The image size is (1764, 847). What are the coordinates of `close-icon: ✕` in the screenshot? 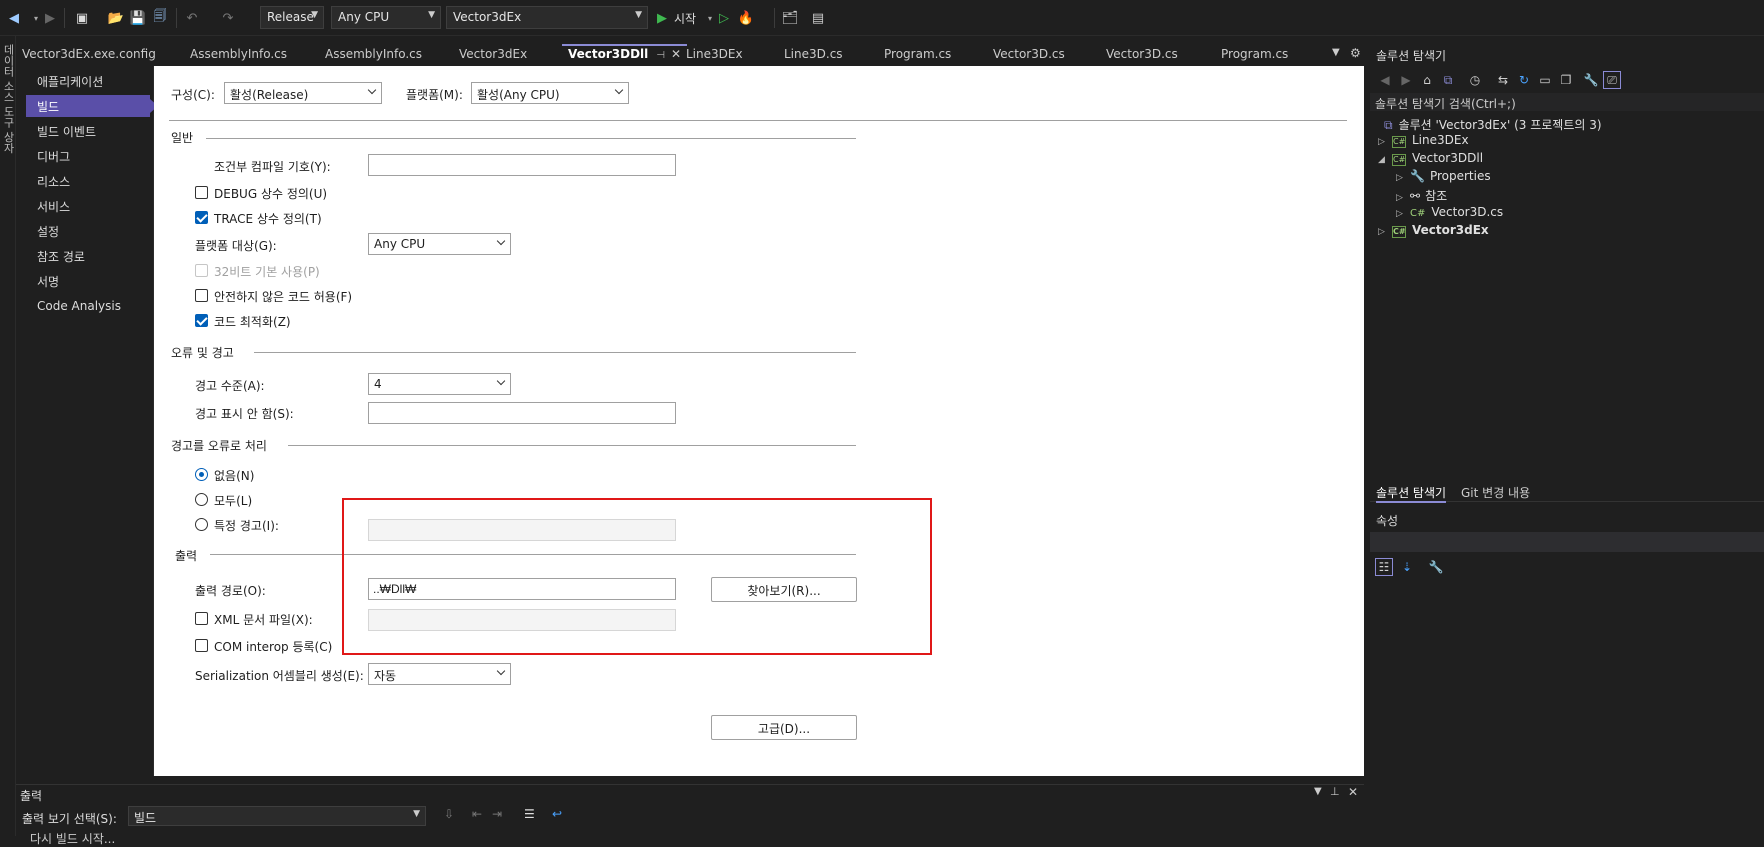 It's located at (1353, 792).